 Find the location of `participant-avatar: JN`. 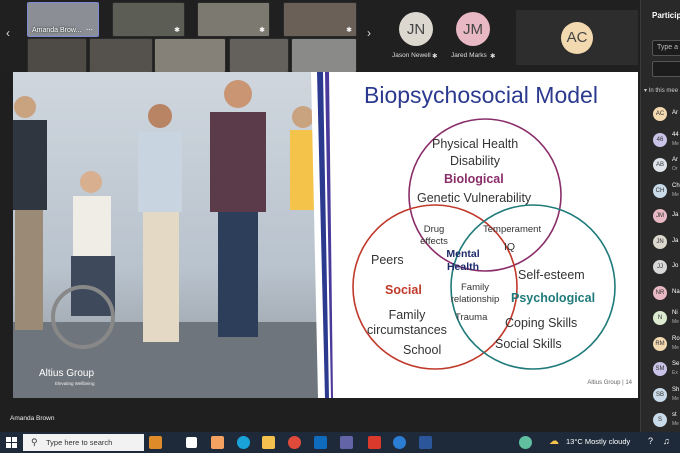

participant-avatar: JN is located at coordinates (660, 242).